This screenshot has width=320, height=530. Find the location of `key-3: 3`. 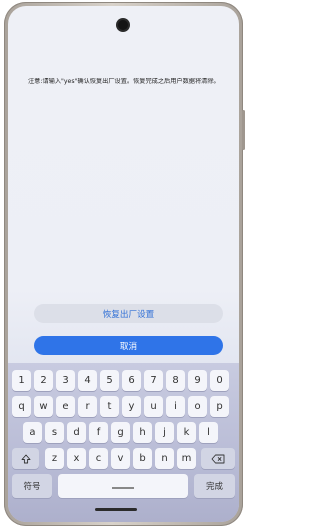

key-3: 3 is located at coordinates (65, 380).